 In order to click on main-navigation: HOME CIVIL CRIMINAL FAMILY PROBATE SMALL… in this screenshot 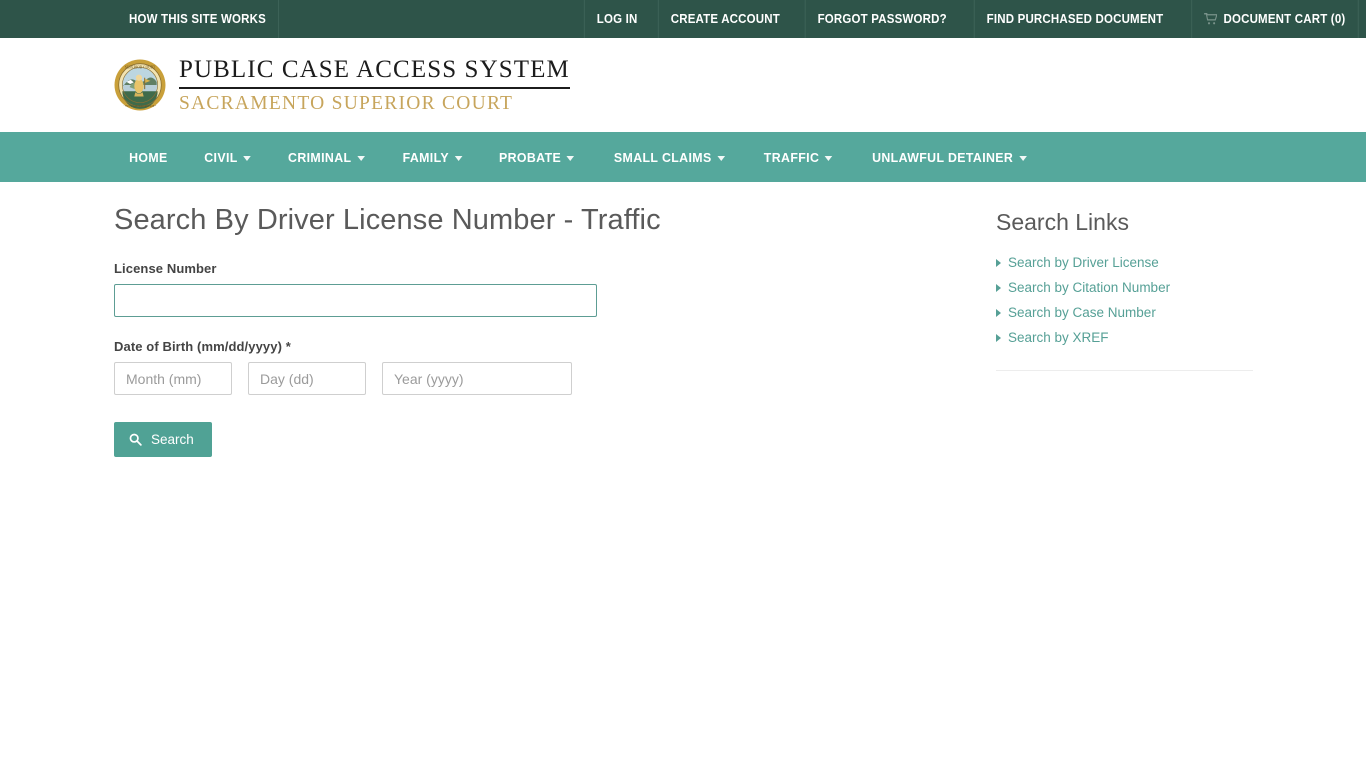, I will do `click(683, 157)`.